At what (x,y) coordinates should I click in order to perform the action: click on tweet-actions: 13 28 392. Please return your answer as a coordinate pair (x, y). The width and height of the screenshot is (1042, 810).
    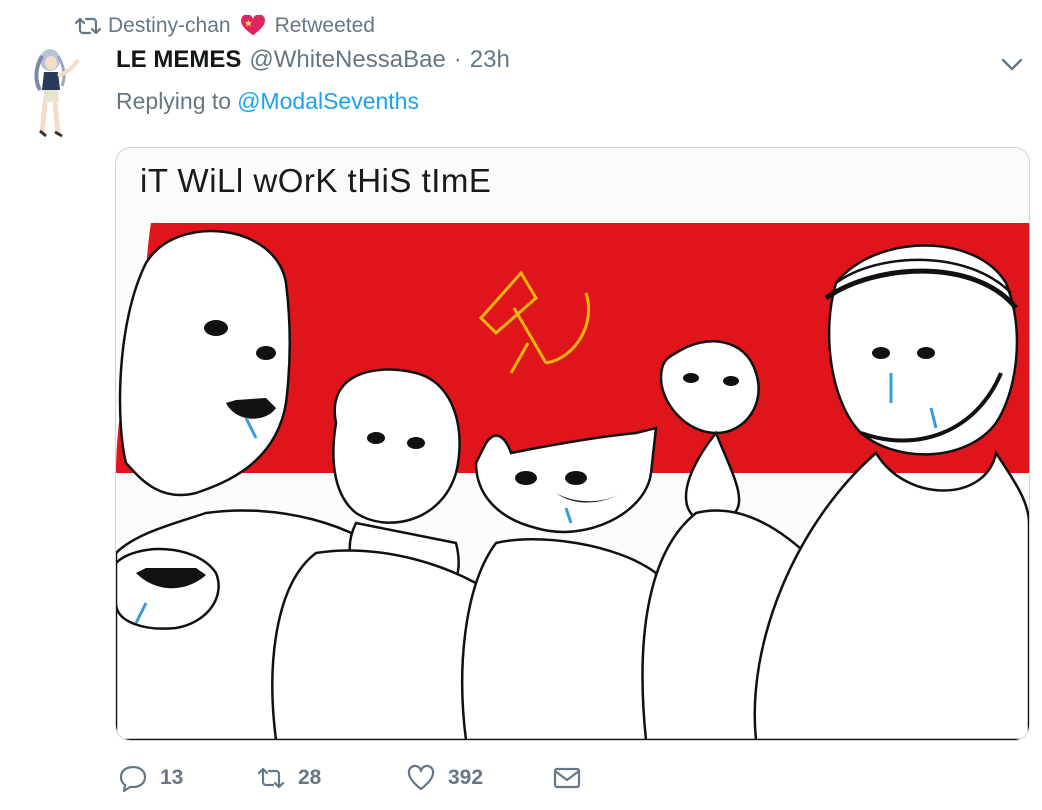
    Looking at the image, I should click on (355, 778).